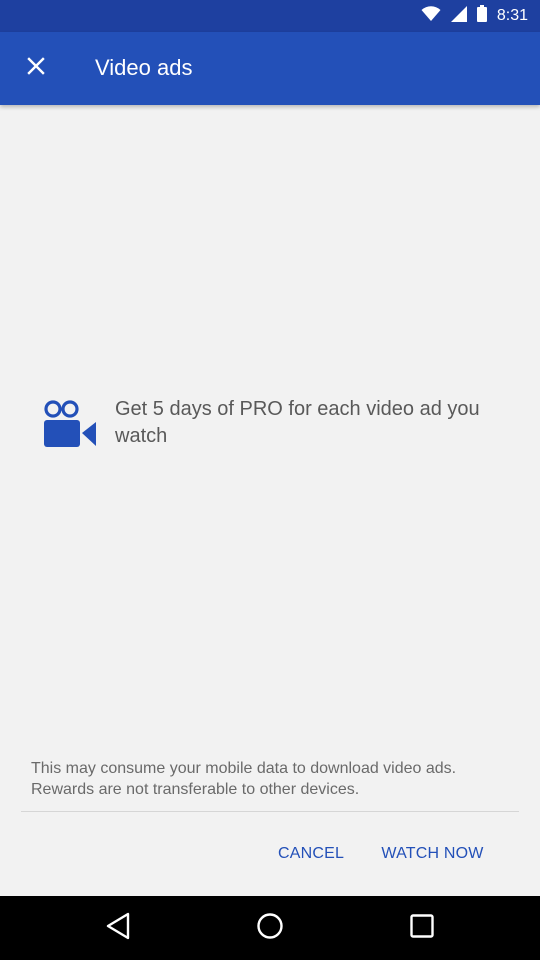  I want to click on close-button, so click(36, 68).